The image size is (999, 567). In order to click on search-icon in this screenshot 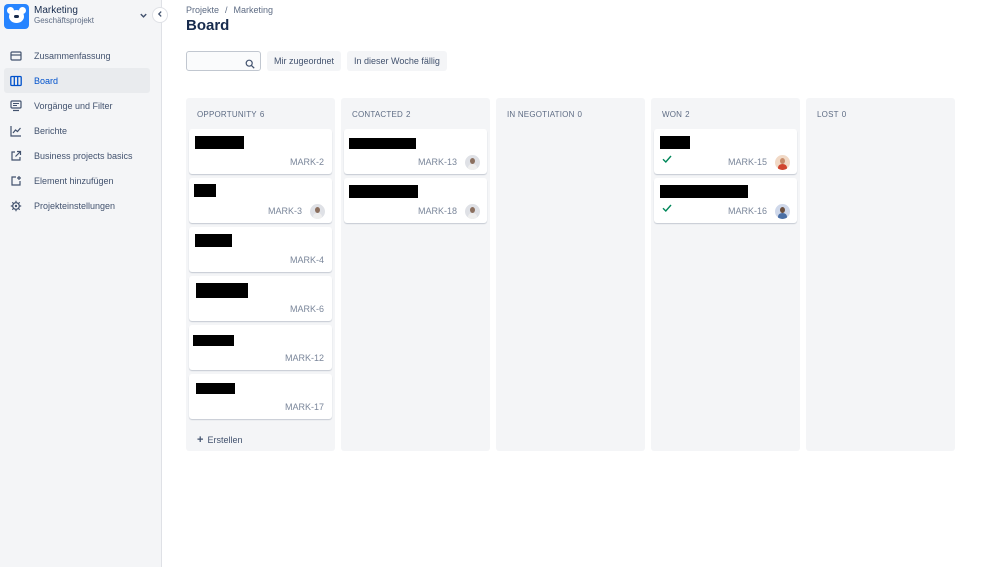, I will do `click(250, 62)`.